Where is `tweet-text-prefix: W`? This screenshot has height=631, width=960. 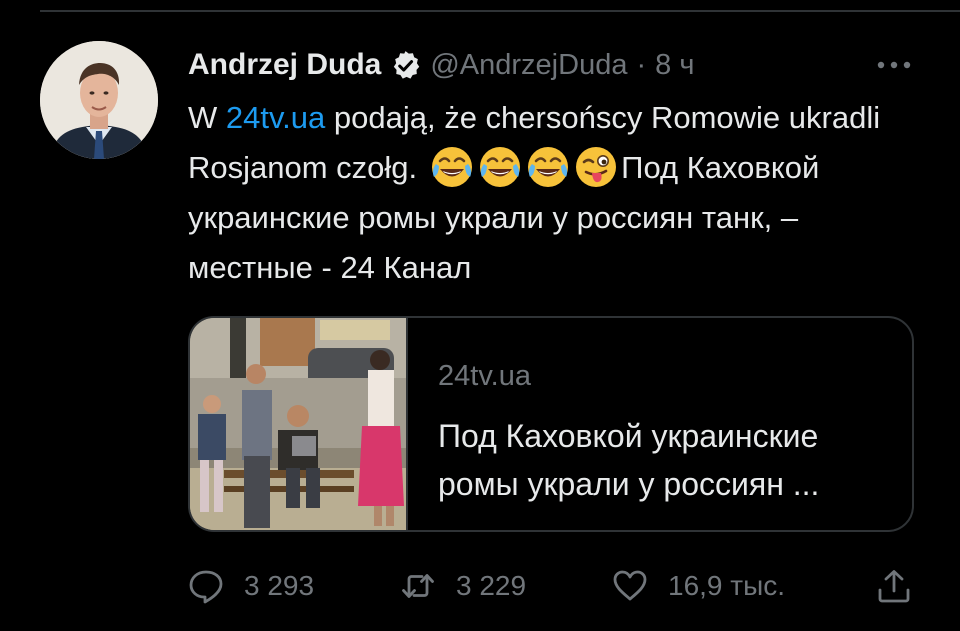
tweet-text-prefix: W is located at coordinates (207, 117).